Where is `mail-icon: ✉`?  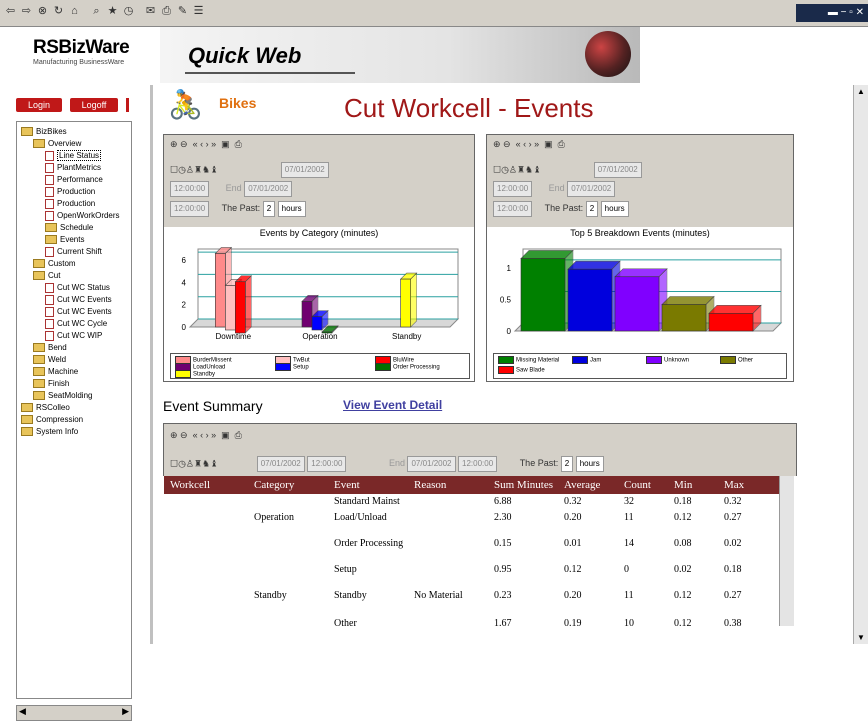 mail-icon: ✉ is located at coordinates (150, 11).